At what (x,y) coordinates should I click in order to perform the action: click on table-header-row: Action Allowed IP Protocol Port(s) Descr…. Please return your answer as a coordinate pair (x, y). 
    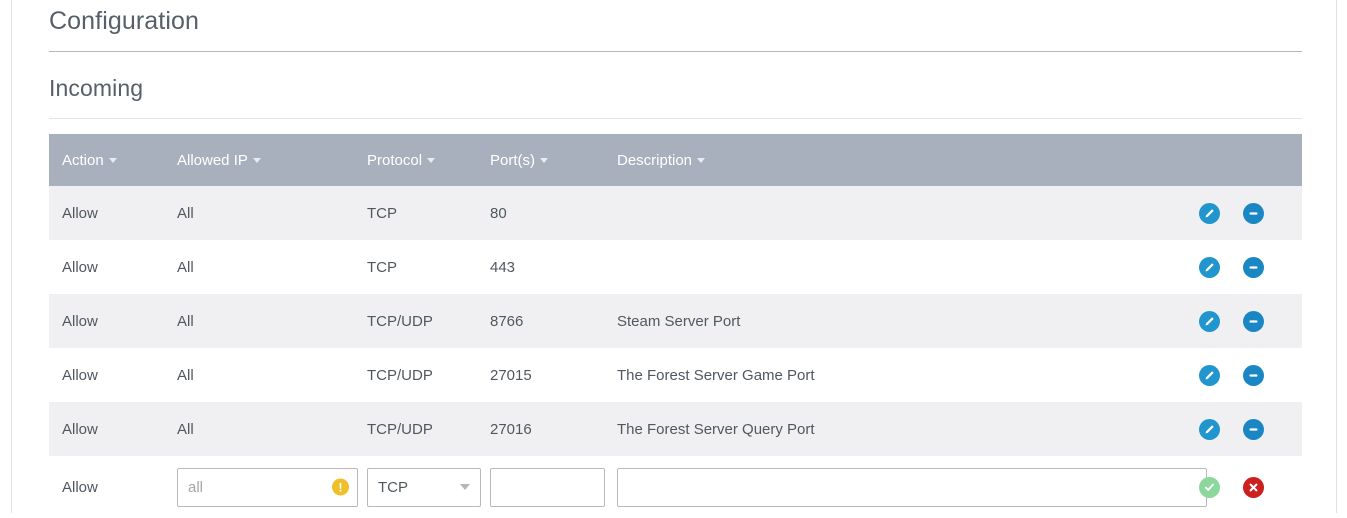
    Looking at the image, I should click on (675, 160).